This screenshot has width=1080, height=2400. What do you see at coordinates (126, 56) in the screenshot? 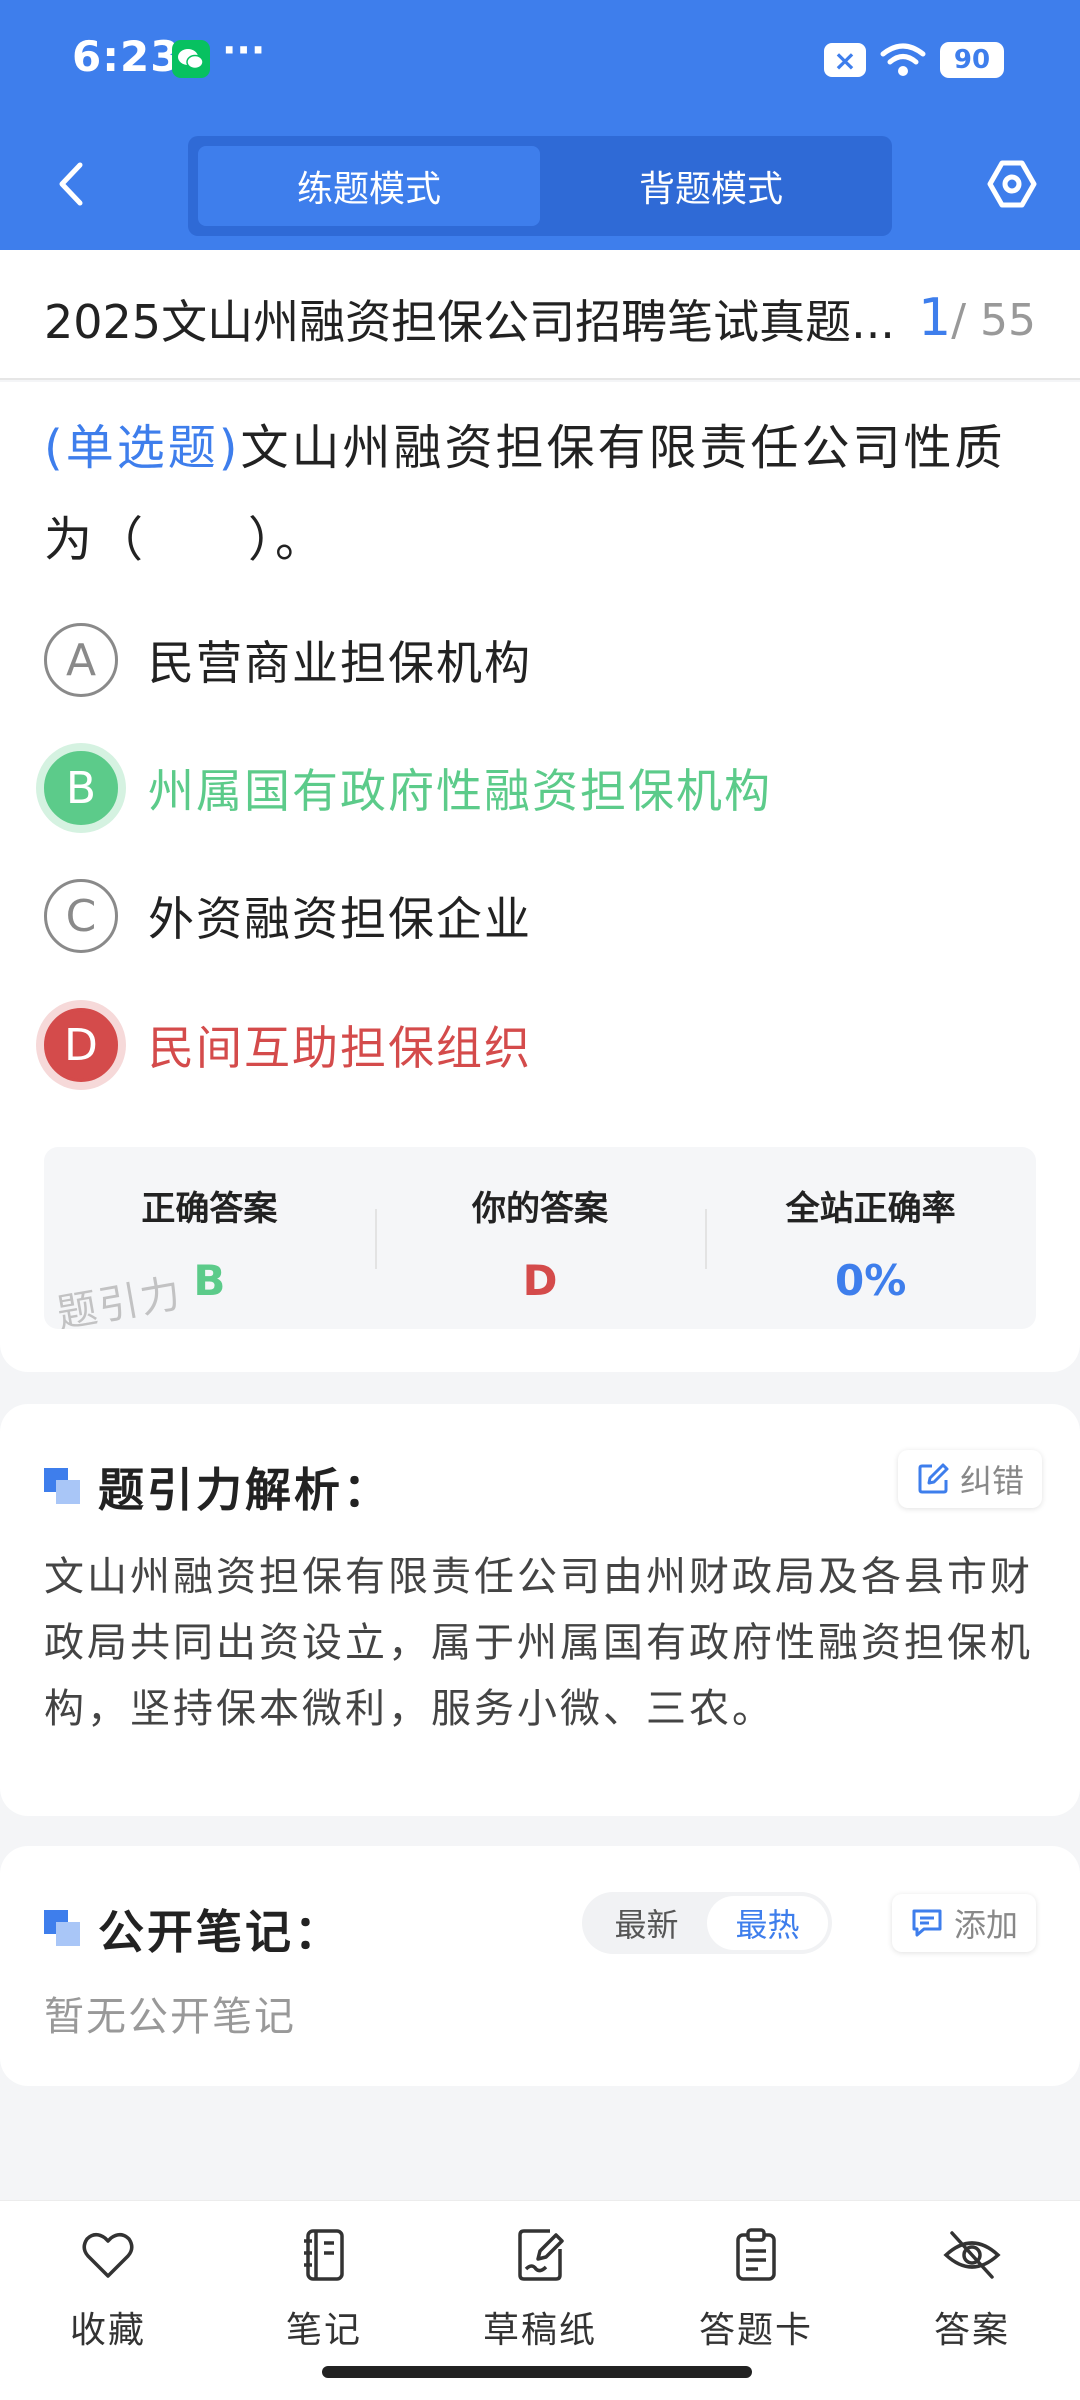
I see `status-time: 6:23` at bounding box center [126, 56].